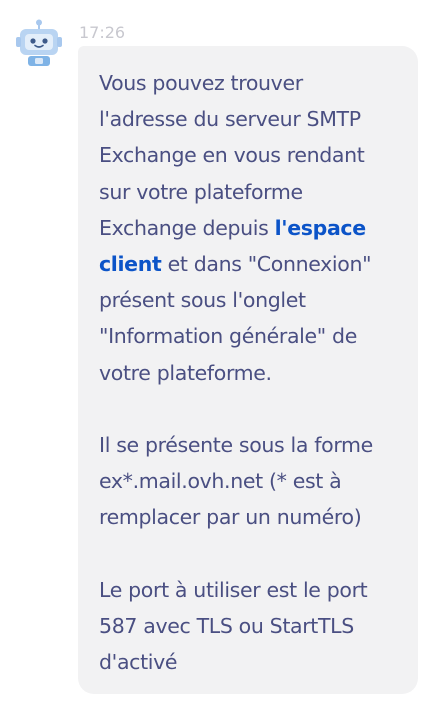 The image size is (442, 704). Describe the element at coordinates (202, 300) in the screenshot. I see `text-line: présent sous l'onglet` at that location.